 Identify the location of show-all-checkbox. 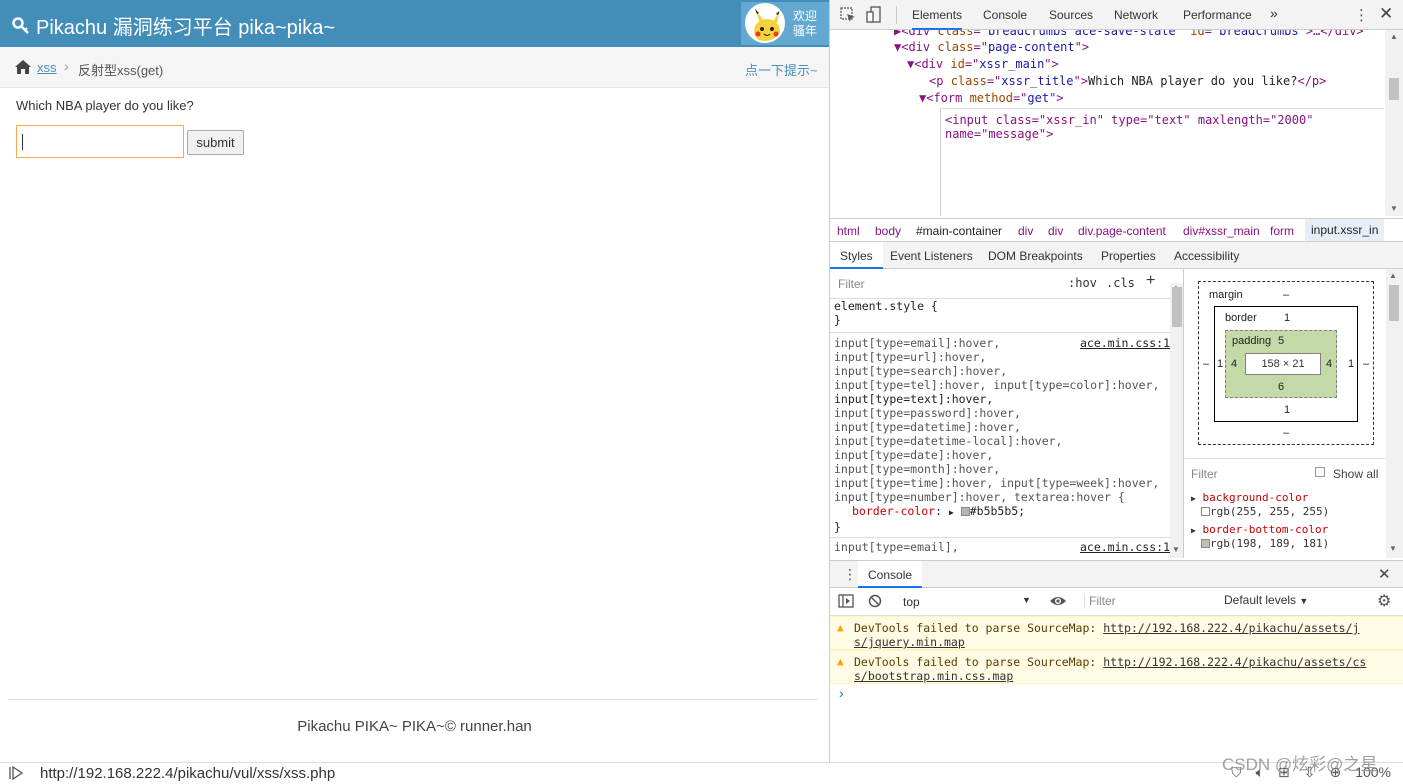
(1320, 472).